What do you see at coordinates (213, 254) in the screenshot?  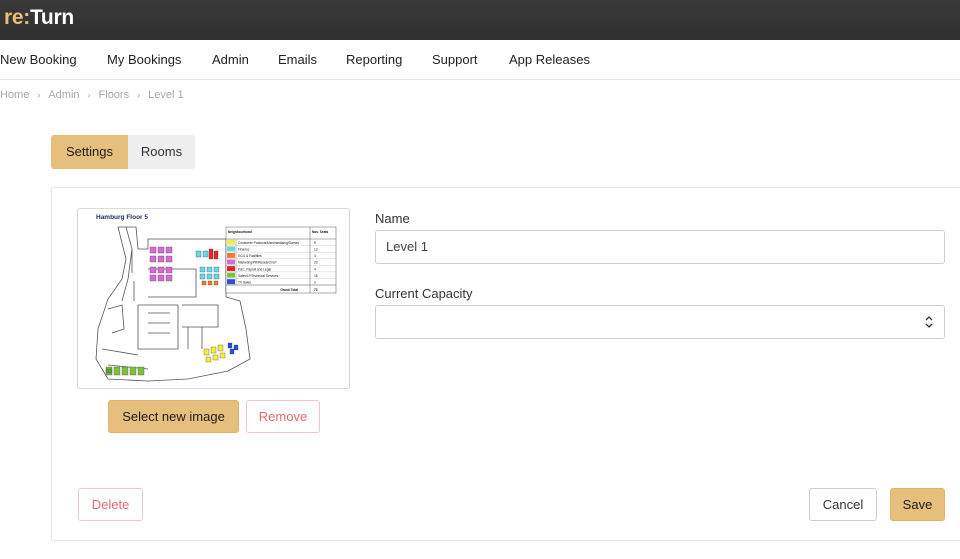 I see `desks-legal` at bounding box center [213, 254].